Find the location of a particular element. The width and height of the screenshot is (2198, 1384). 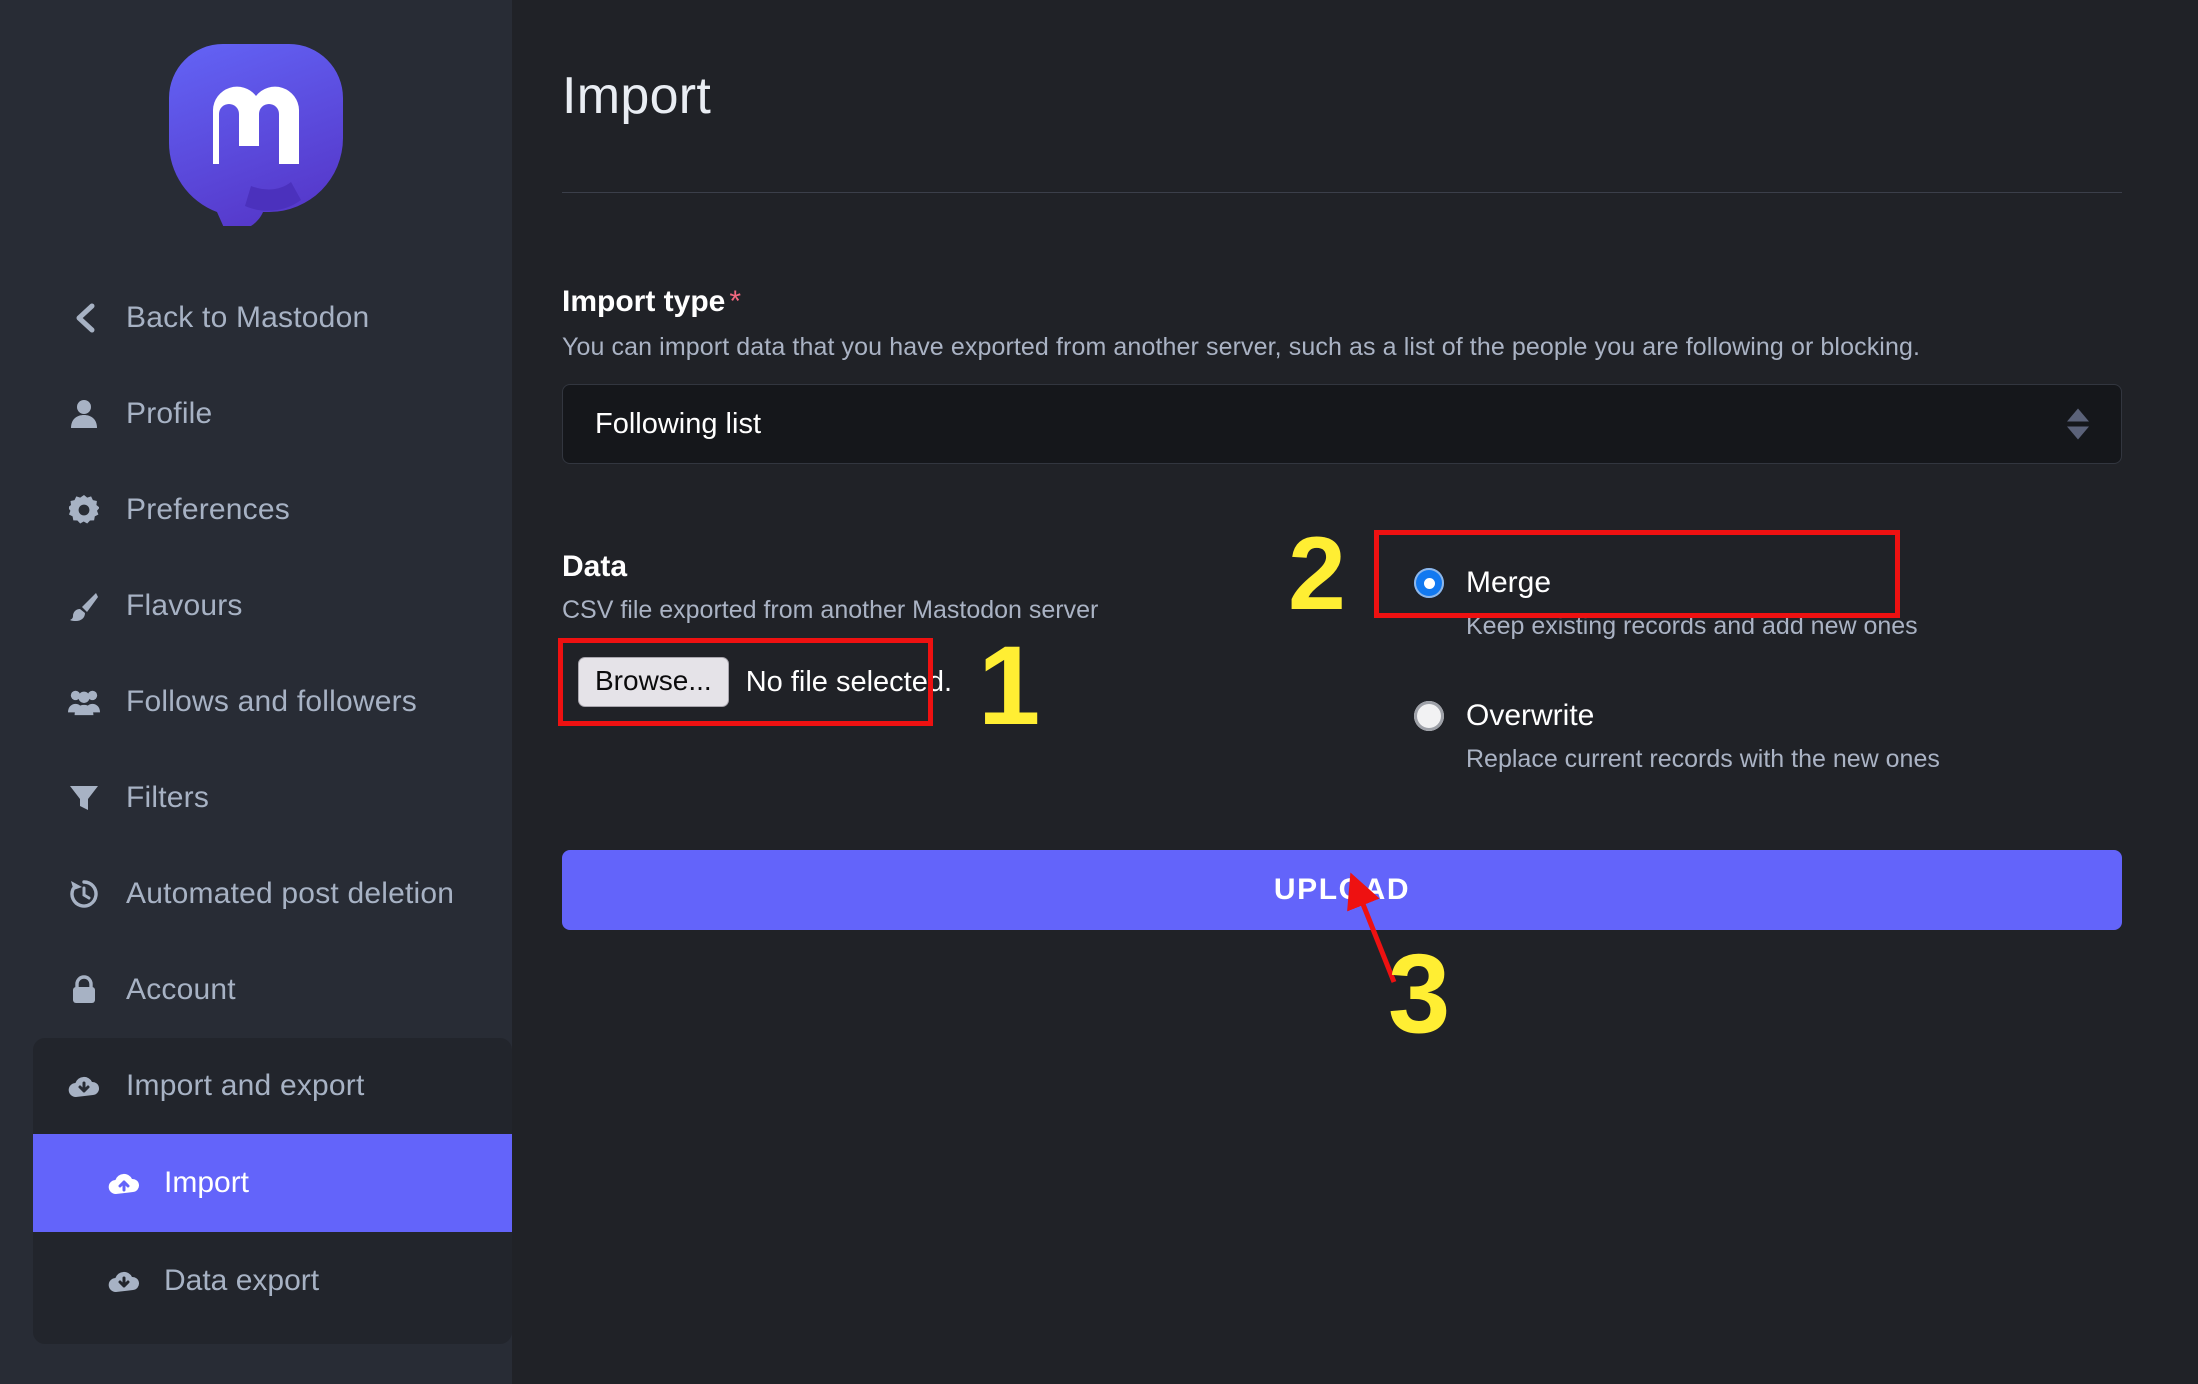

sidebar-item-flavours: Flavours is located at coordinates (256, 606).